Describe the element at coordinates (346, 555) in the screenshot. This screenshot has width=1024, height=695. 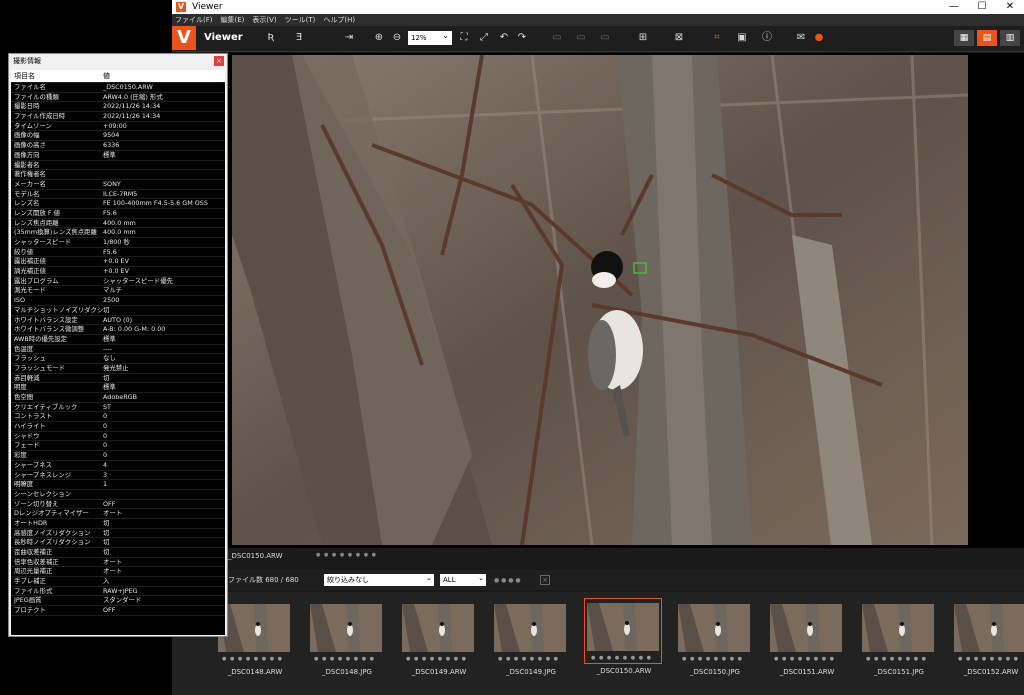
I see `rating-dots: ● ● ● ● ● ● ● ●` at that location.